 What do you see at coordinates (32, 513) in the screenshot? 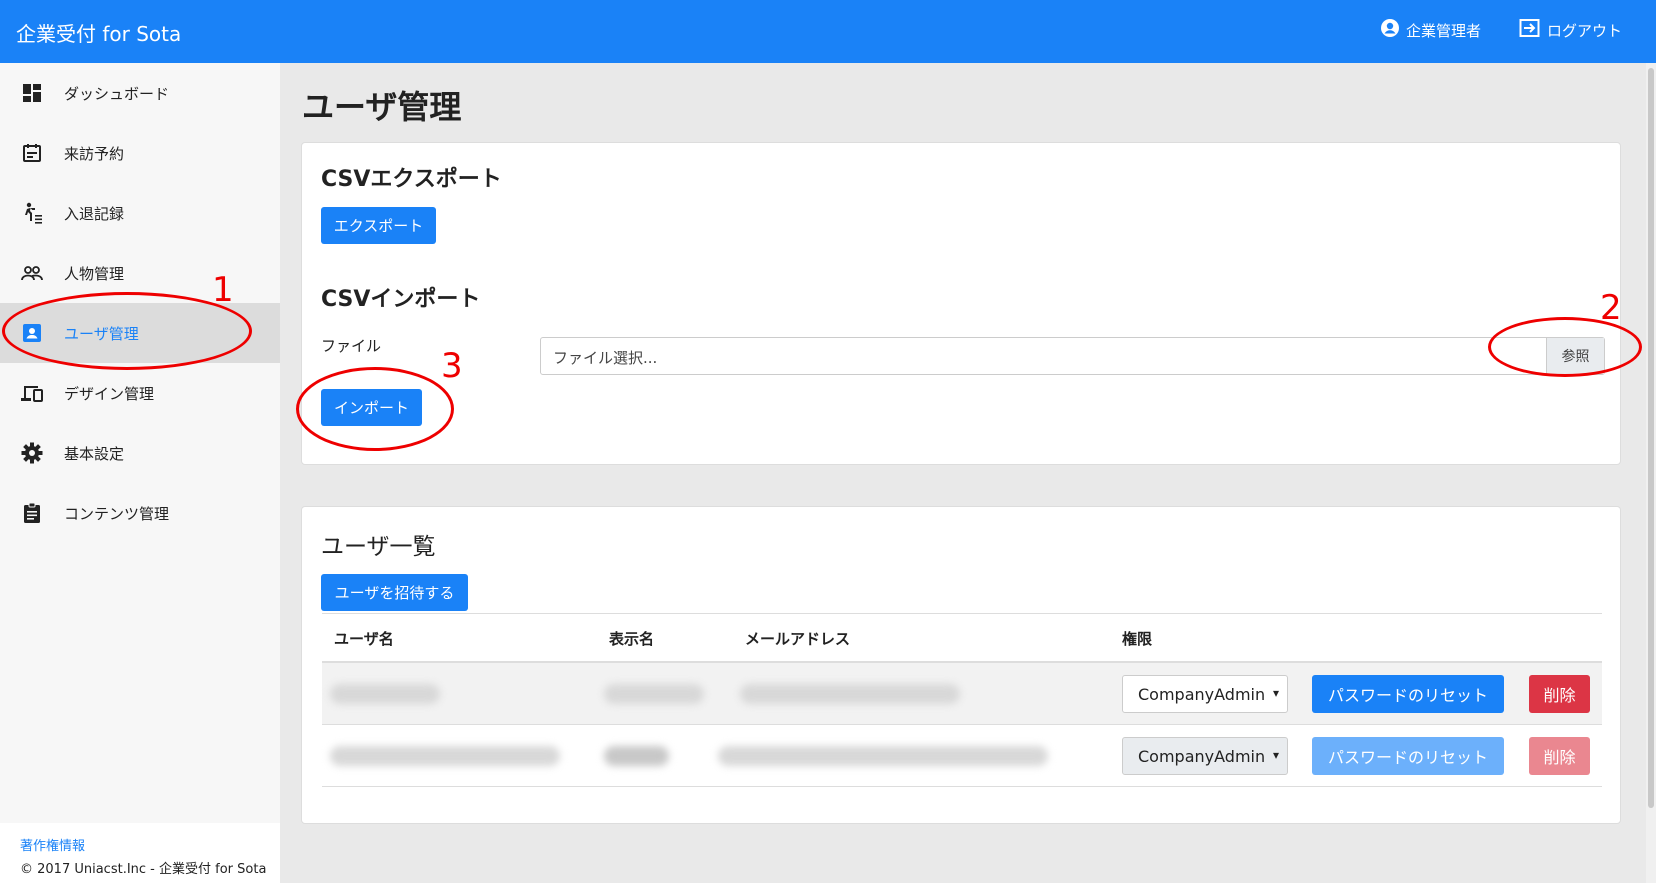
I see `clipboard-icon` at bounding box center [32, 513].